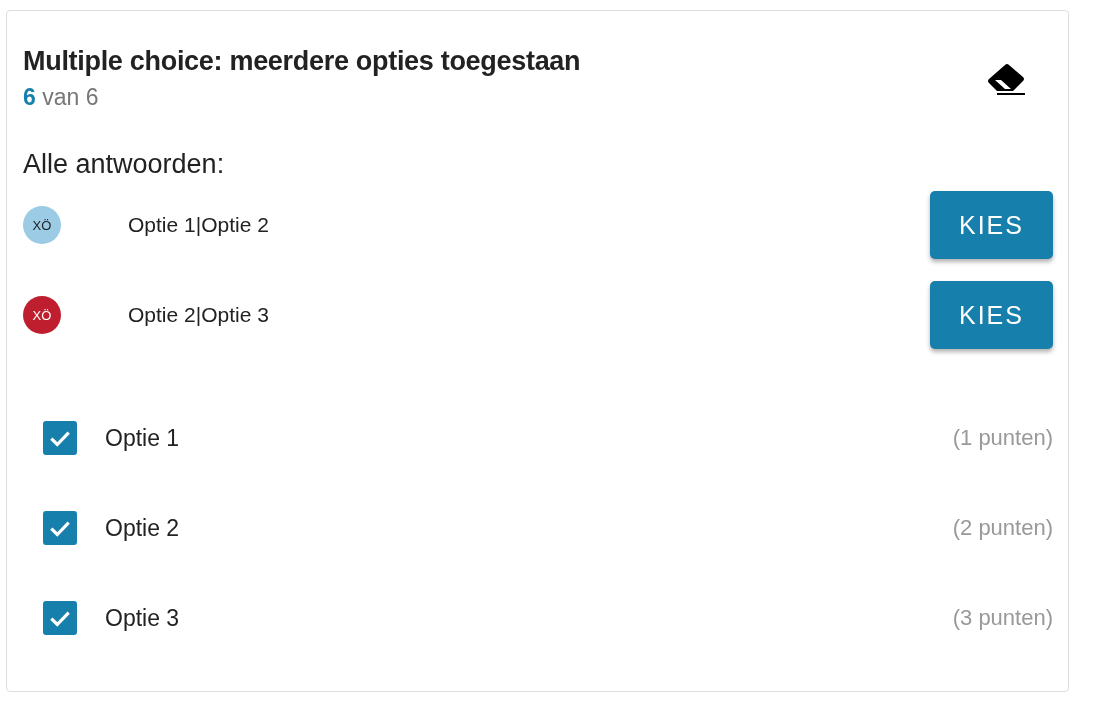 The image size is (1098, 708). I want to click on answers-heading: Alle antwoorden:, so click(124, 164).